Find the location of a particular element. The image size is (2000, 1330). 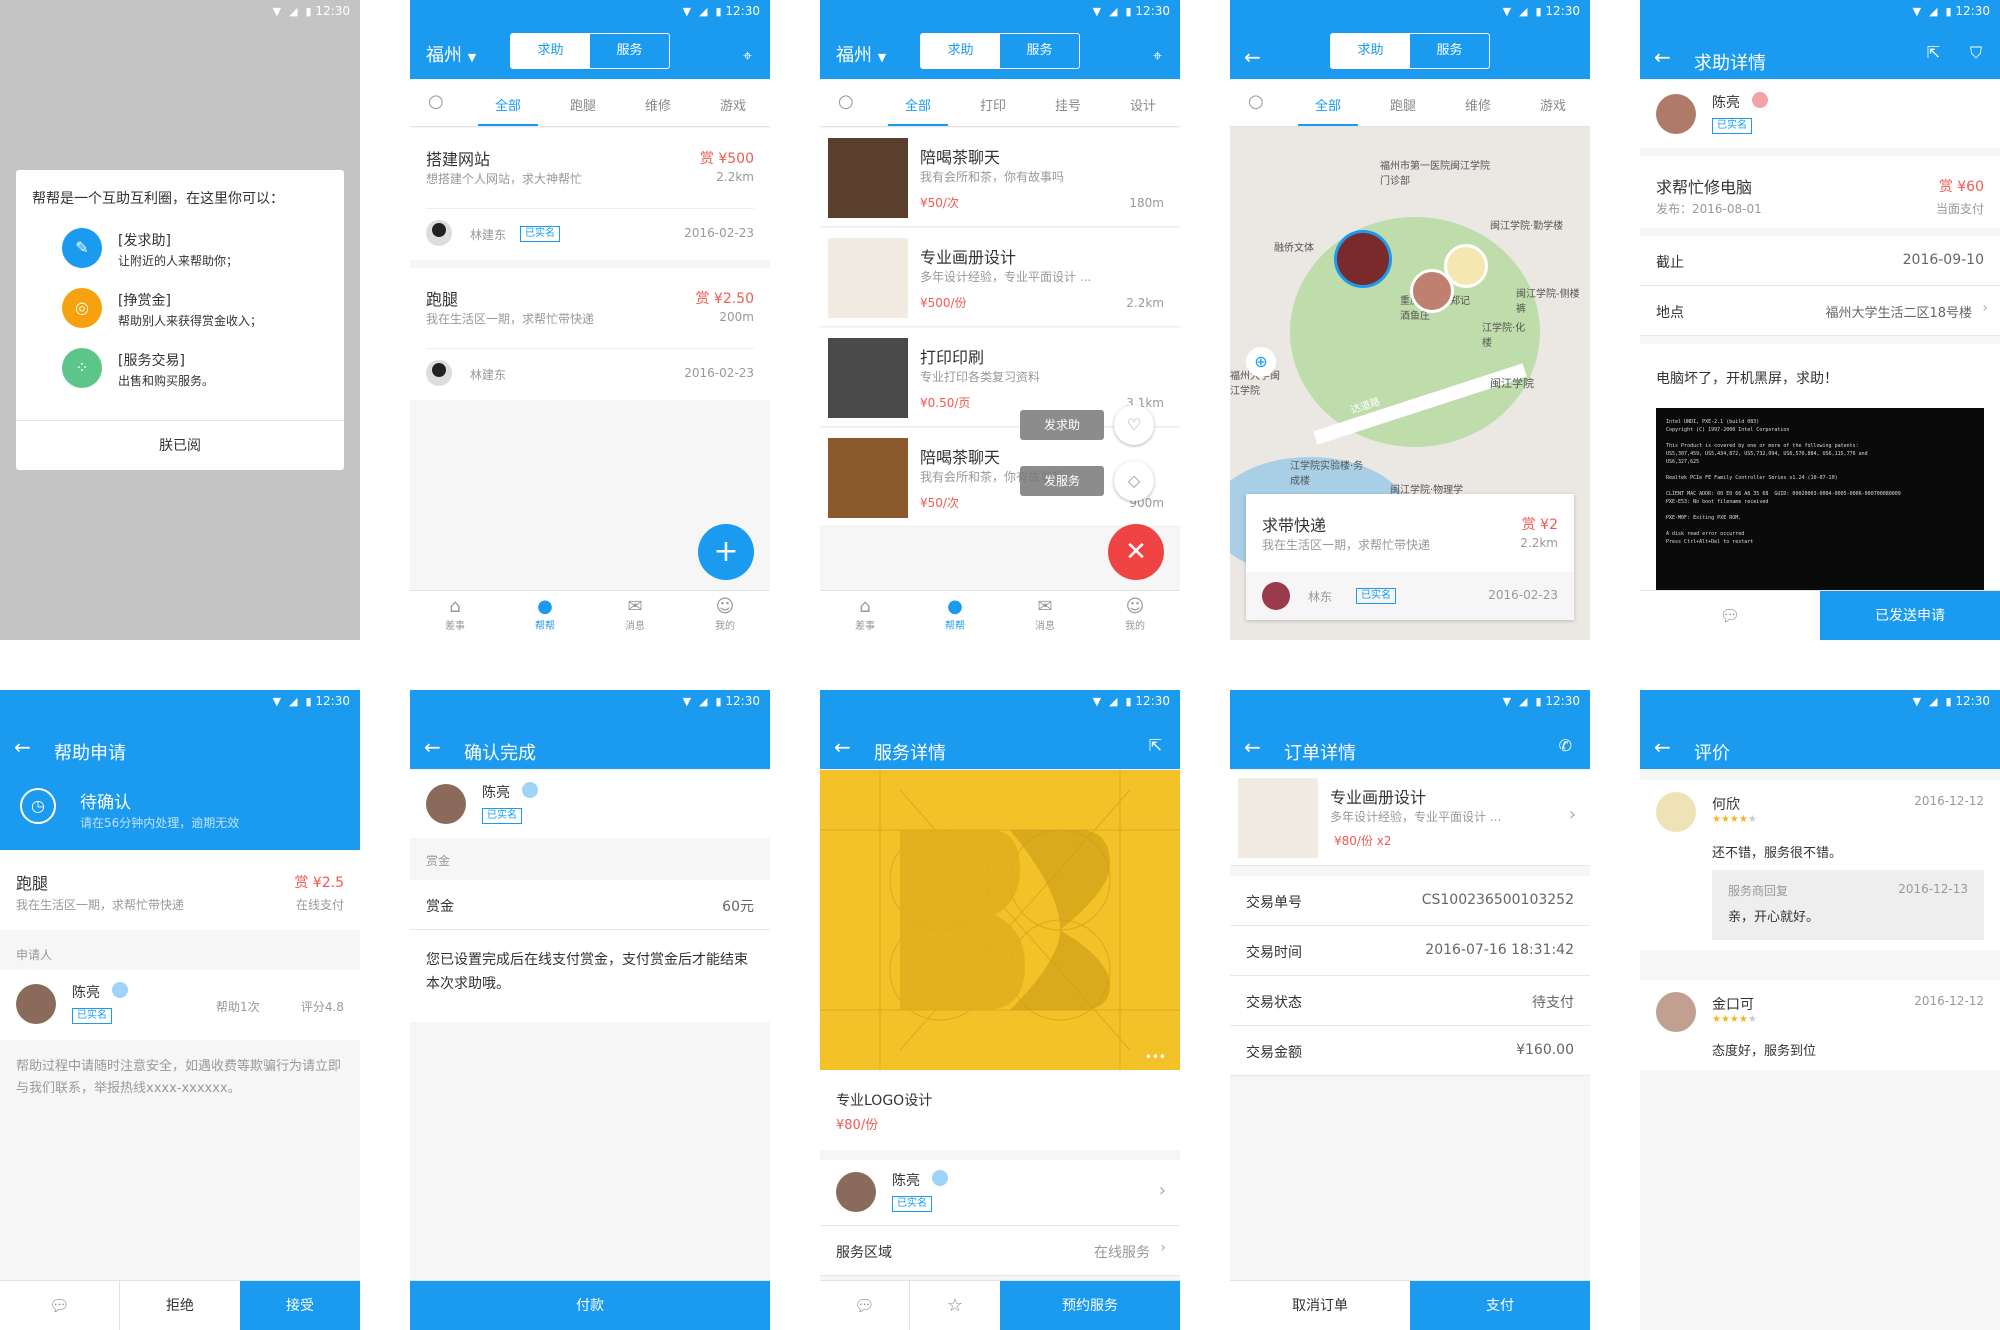

ok-button: 朕已阅 is located at coordinates (180, 445).